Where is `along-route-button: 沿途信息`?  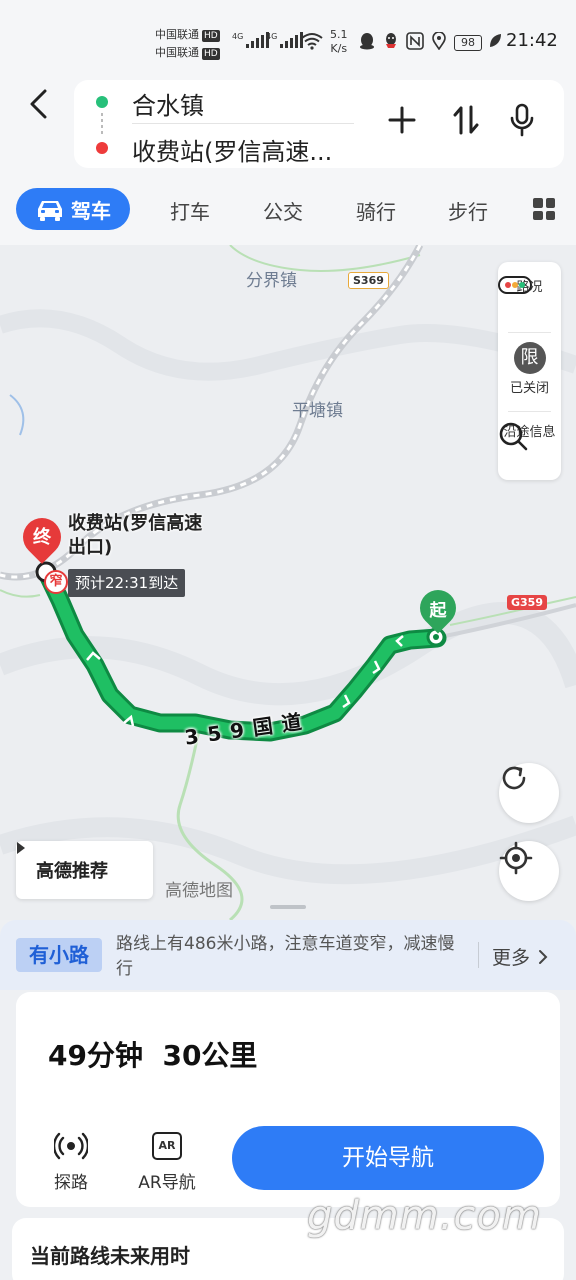 along-route-button: 沿途信息 is located at coordinates (529, 436).